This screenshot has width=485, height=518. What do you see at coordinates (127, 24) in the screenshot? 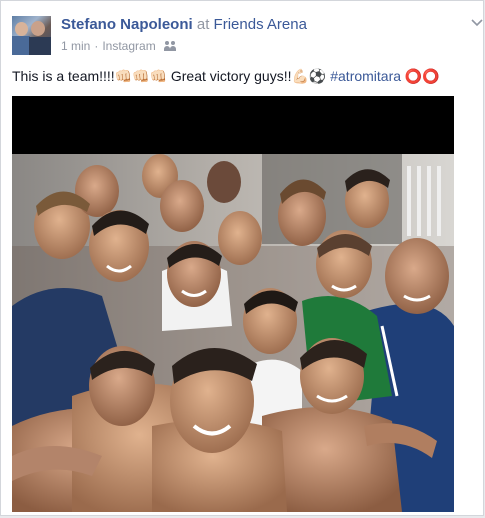
I see `author-name-link: Stefano Napoleoni` at bounding box center [127, 24].